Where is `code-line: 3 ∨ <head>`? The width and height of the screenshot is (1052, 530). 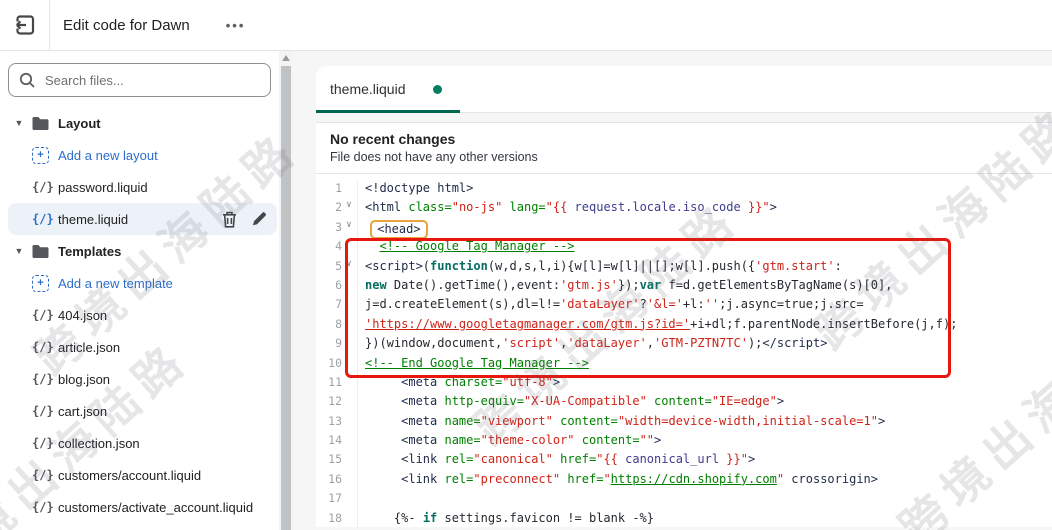 code-line: 3 ∨ <head> is located at coordinates (684, 229).